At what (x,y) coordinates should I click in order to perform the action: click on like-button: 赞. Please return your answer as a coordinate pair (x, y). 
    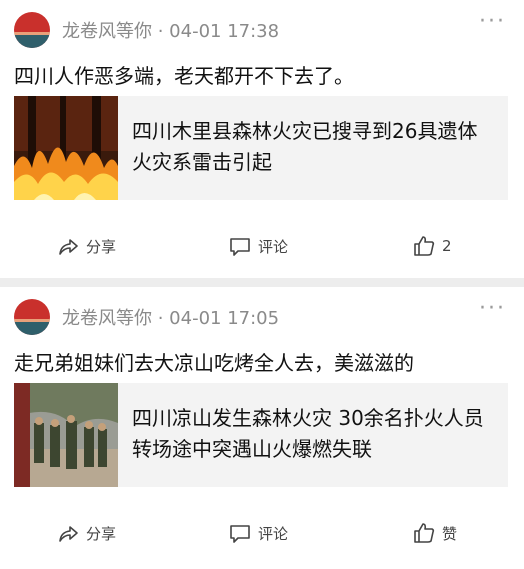
    Looking at the image, I should click on (434, 533).